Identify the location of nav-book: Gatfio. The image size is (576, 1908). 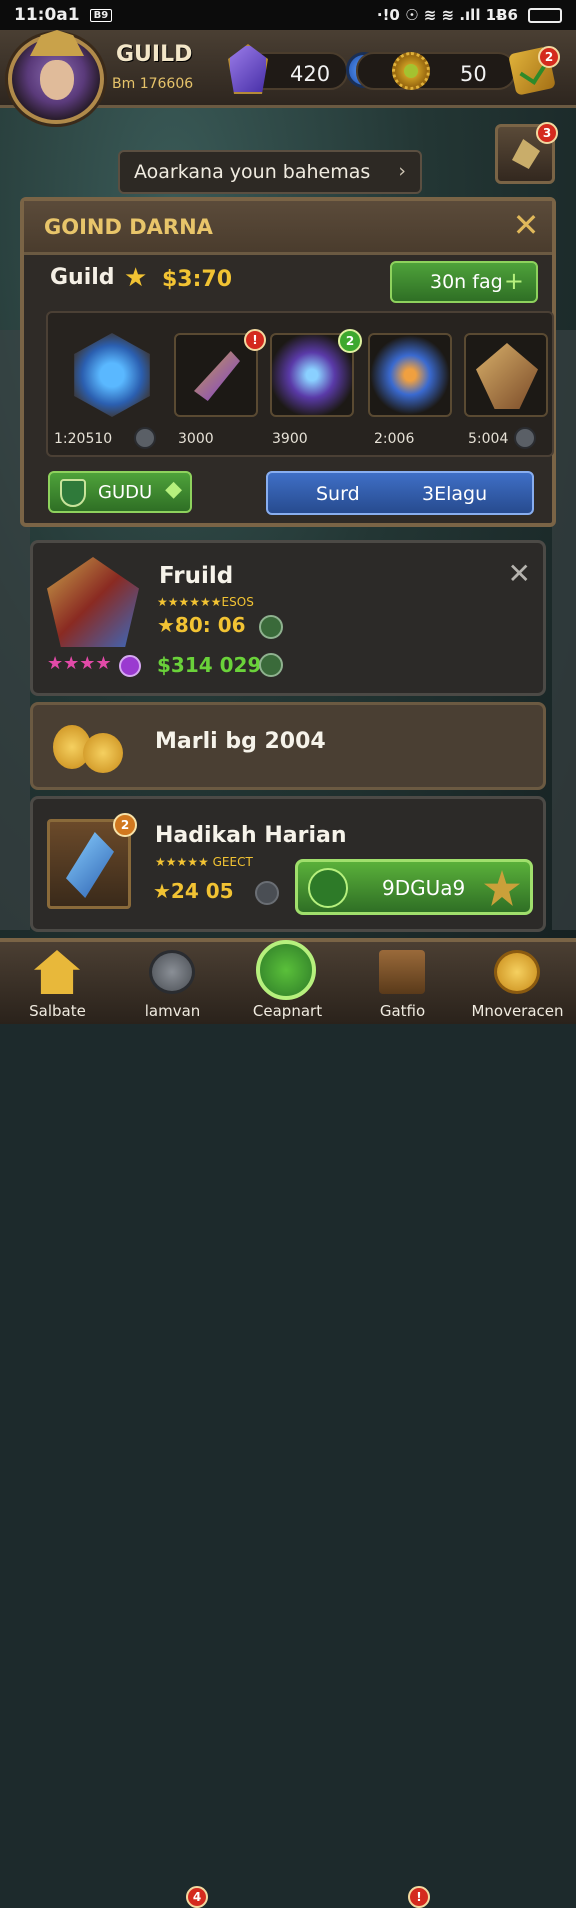
(402, 985).